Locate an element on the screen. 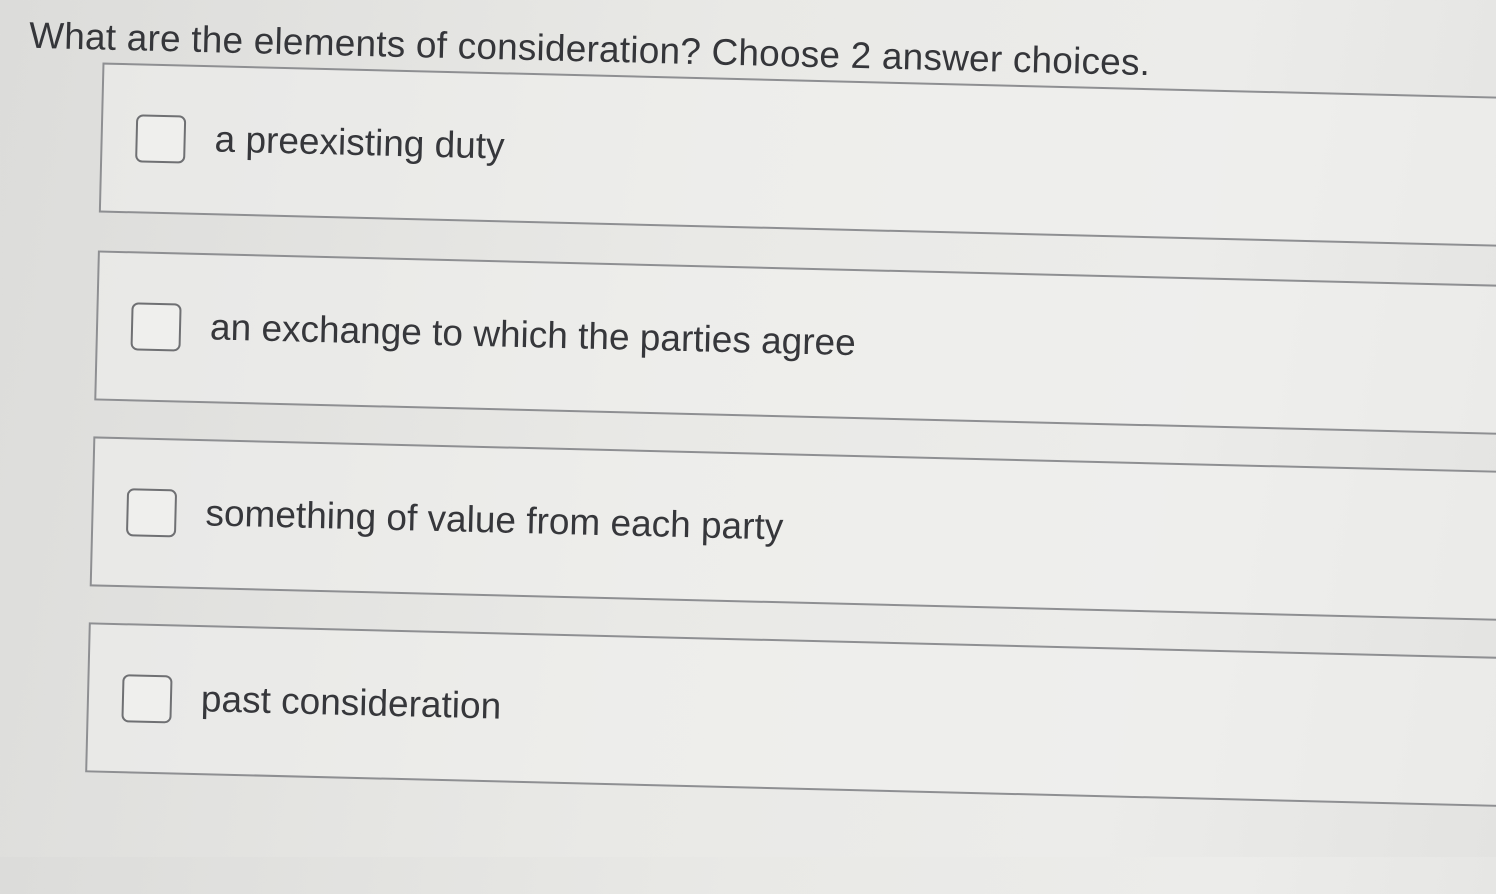 The image size is (1496, 894). choice-label-1: a preexisting duty is located at coordinates (360, 142).